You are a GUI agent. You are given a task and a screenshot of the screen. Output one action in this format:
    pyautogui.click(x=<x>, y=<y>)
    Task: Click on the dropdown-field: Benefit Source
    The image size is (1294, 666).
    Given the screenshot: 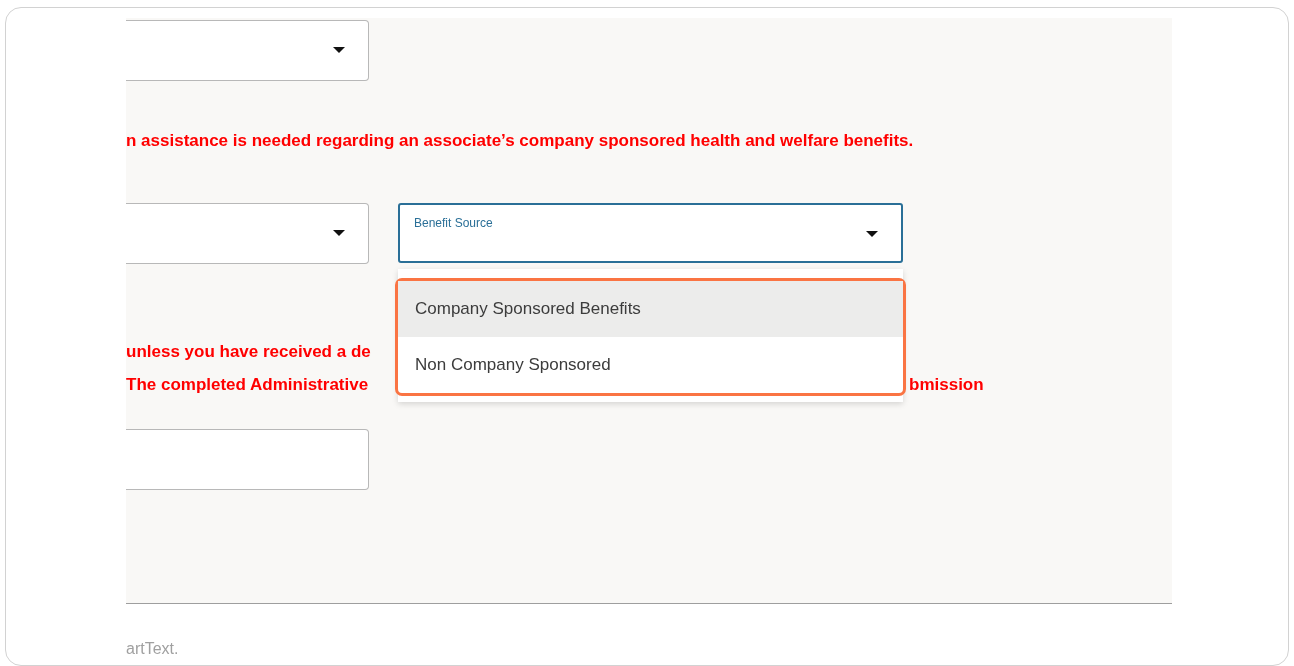 What is the action you would take?
    pyautogui.click(x=650, y=233)
    